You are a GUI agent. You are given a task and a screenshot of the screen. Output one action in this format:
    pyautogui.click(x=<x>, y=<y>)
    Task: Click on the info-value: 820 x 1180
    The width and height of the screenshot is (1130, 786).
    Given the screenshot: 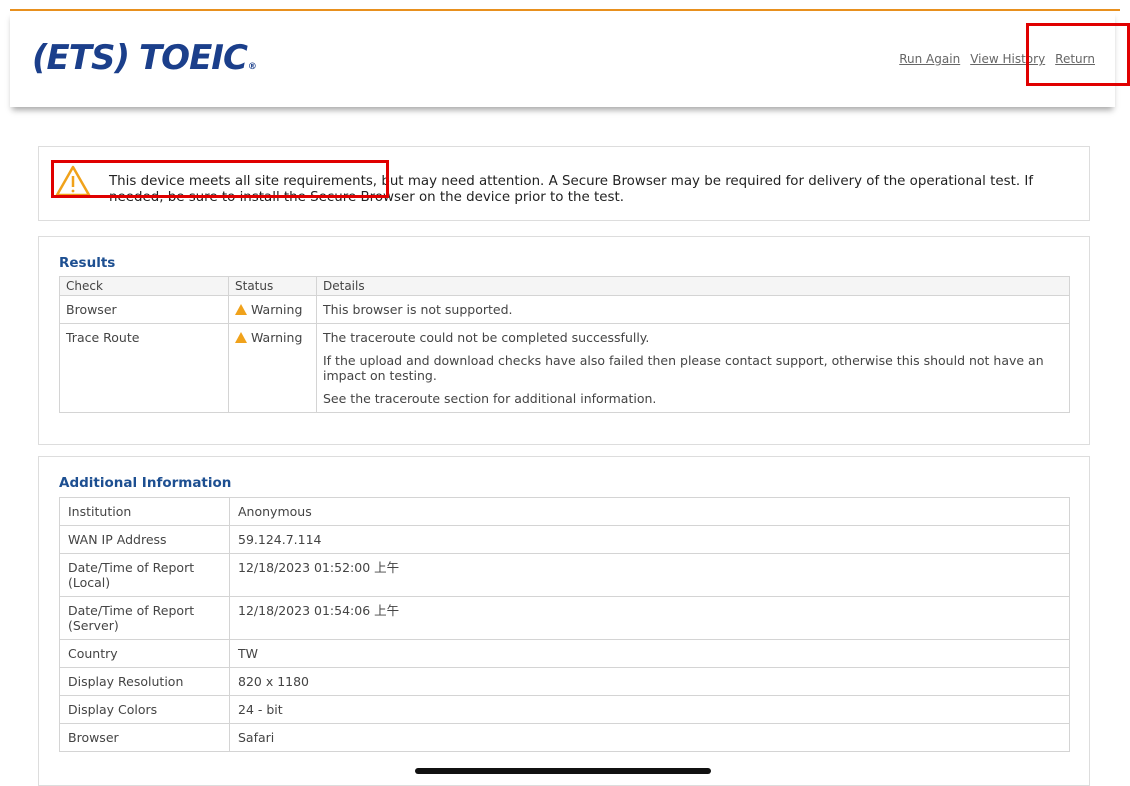 What is the action you would take?
    pyautogui.click(x=649, y=681)
    